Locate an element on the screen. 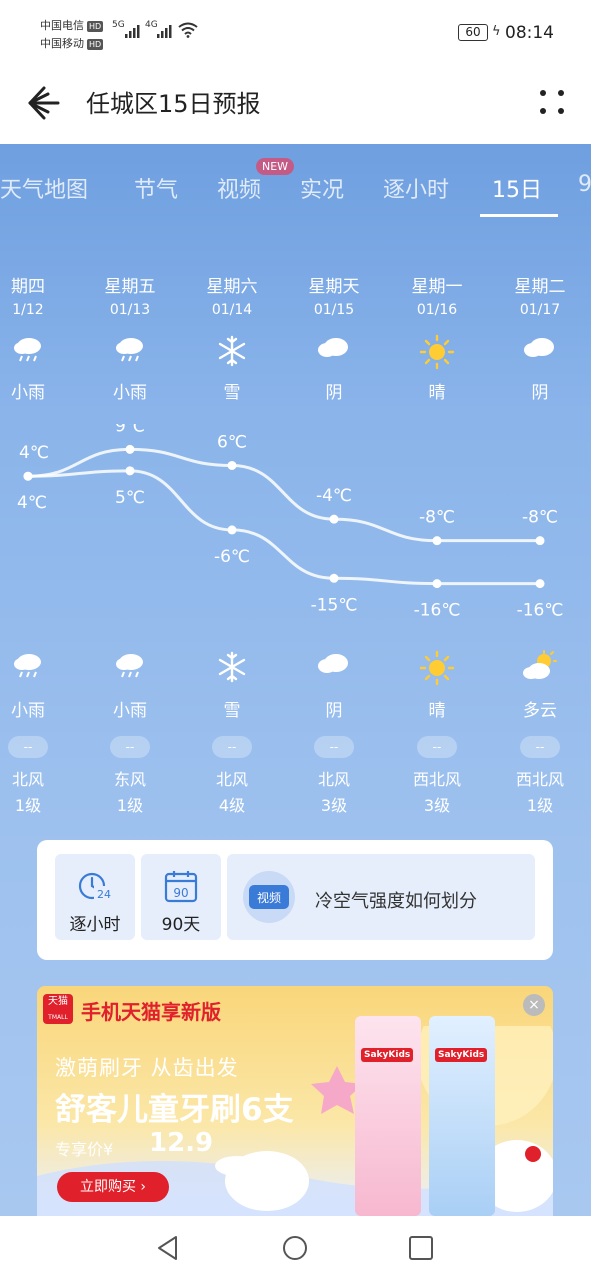 Image resolution: width=591 pixels, height=1280 pixels. tab-hourly: 逐小时 is located at coordinates (416, 188).